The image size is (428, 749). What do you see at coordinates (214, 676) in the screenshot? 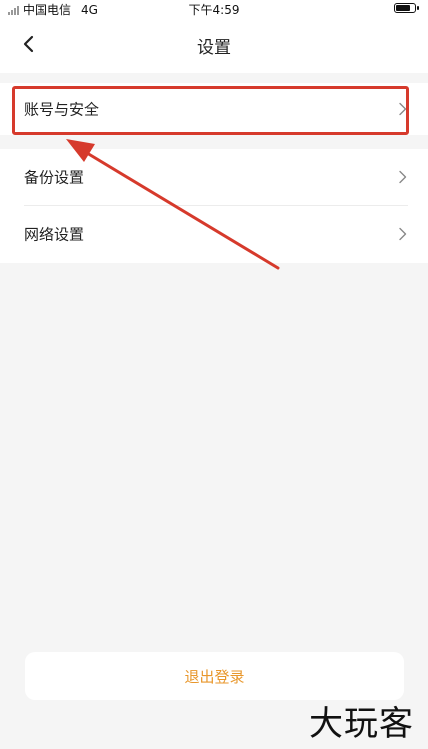
I see `logout-button: 退出登录` at bounding box center [214, 676].